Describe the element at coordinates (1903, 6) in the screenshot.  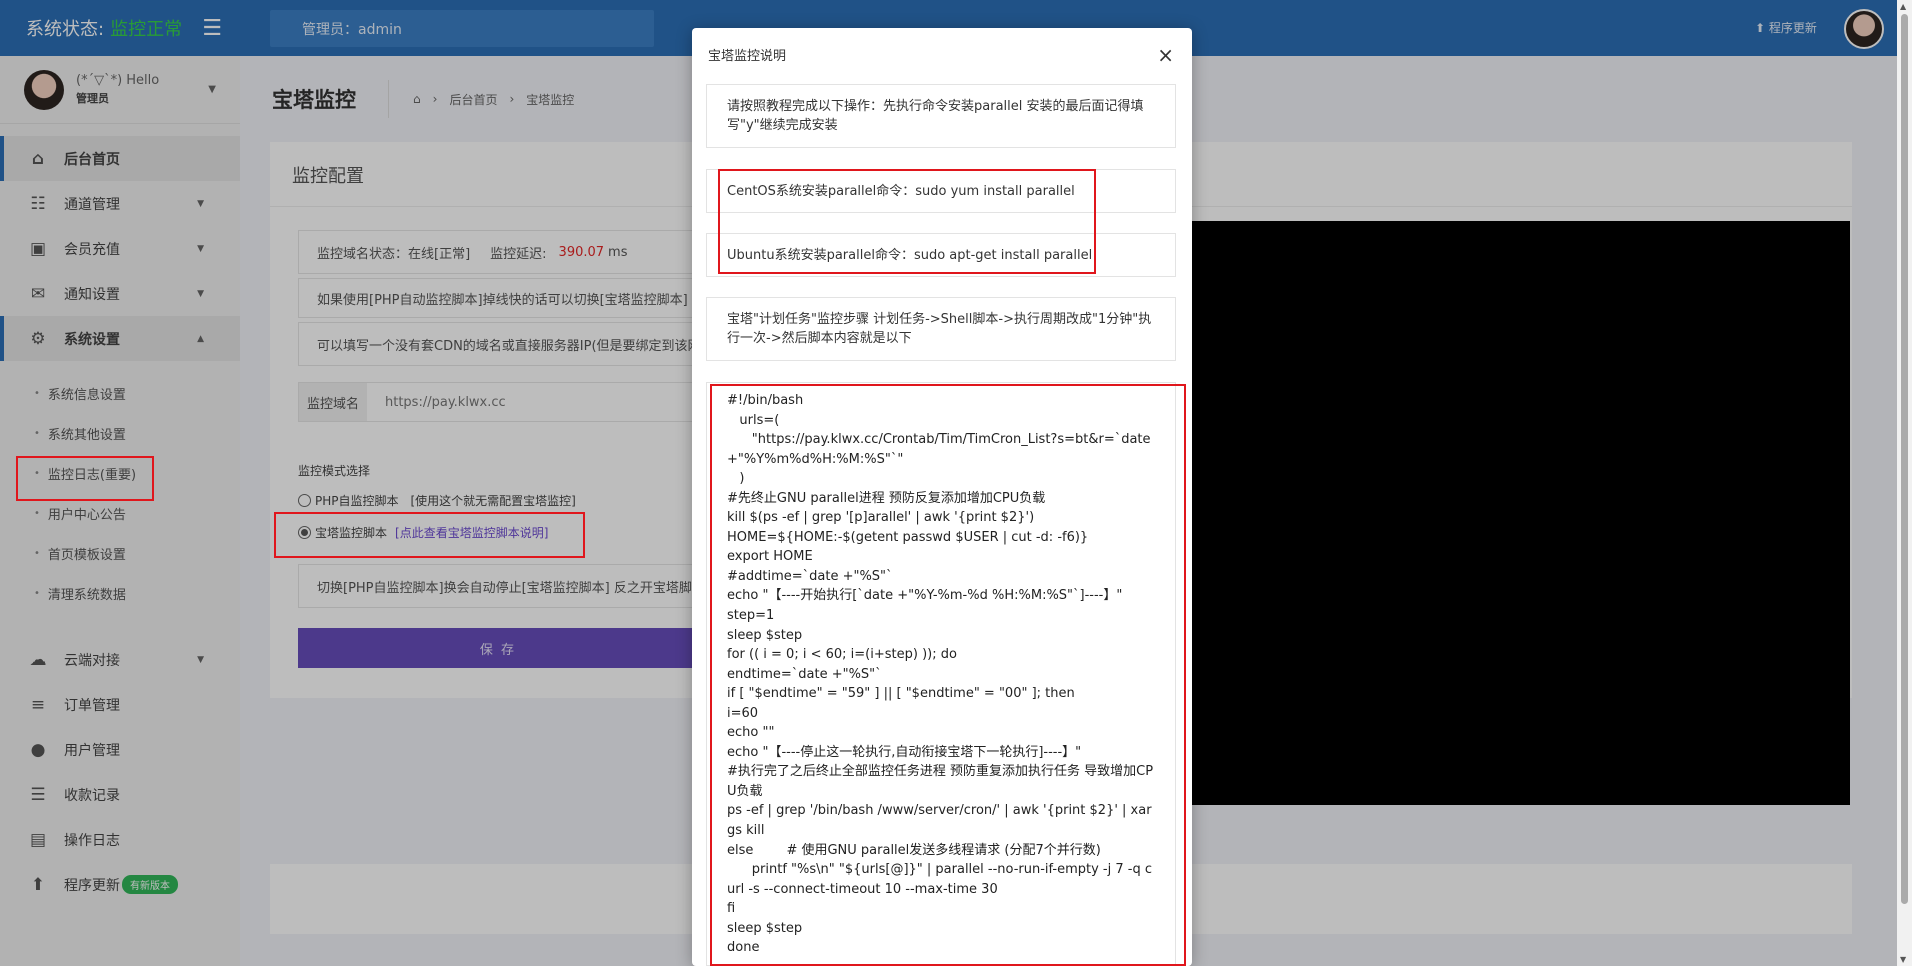
I see `scroll-up-icon: ▲` at that location.